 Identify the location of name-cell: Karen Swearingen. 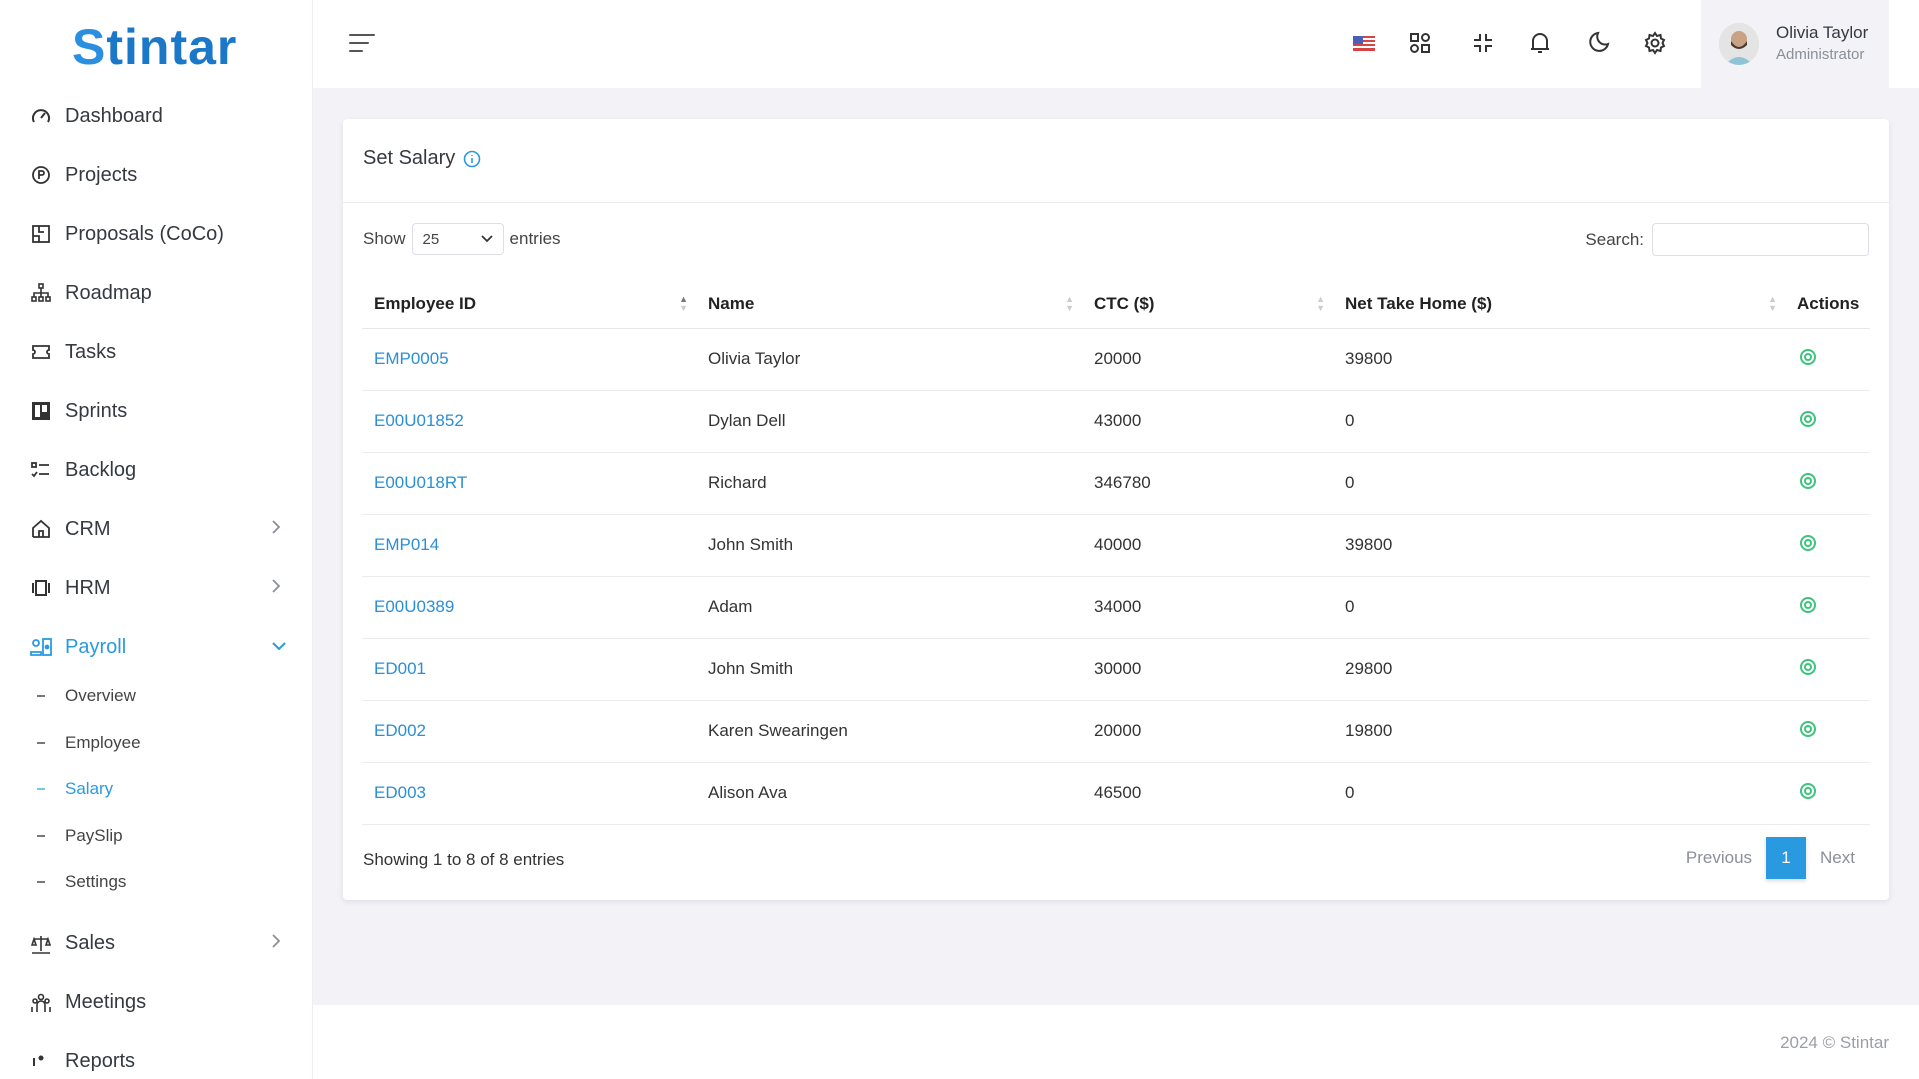
(889, 731).